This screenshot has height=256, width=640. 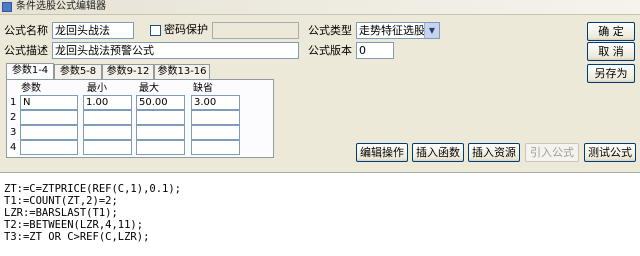 What do you see at coordinates (74, 225) in the screenshot?
I see `code-line: T2:=BETWEEN(LZR,4,11);` at bounding box center [74, 225].